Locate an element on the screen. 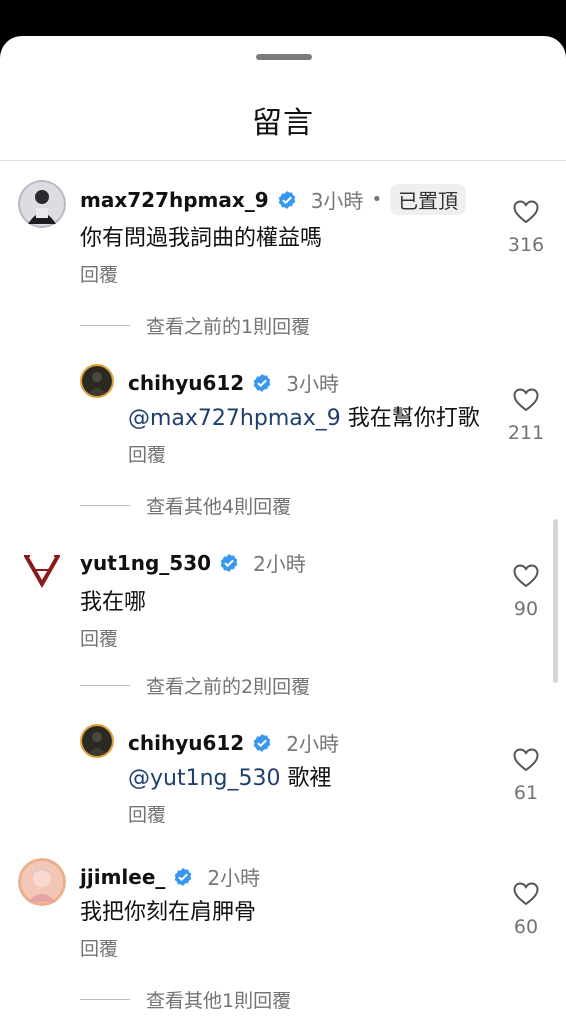  mention-link: @yut1ng_530 is located at coordinates (204, 778).